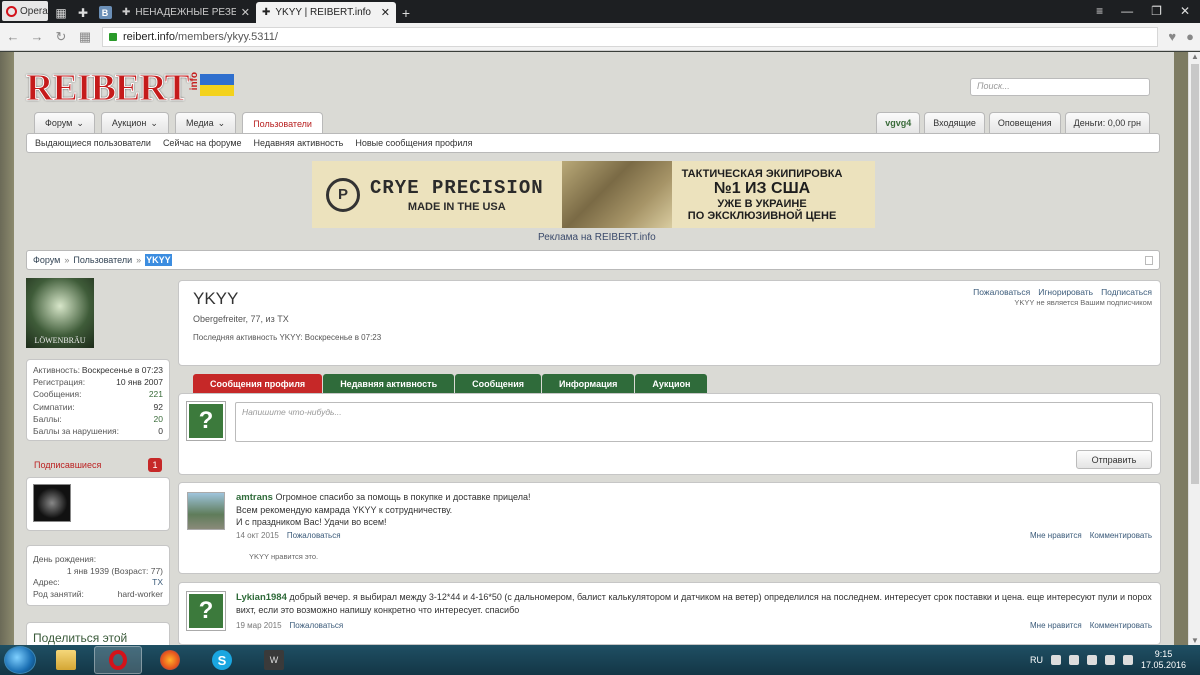 This screenshot has height=675, width=1200. Describe the element at coordinates (66, 660) in the screenshot. I see `taskbar-explorer` at that location.